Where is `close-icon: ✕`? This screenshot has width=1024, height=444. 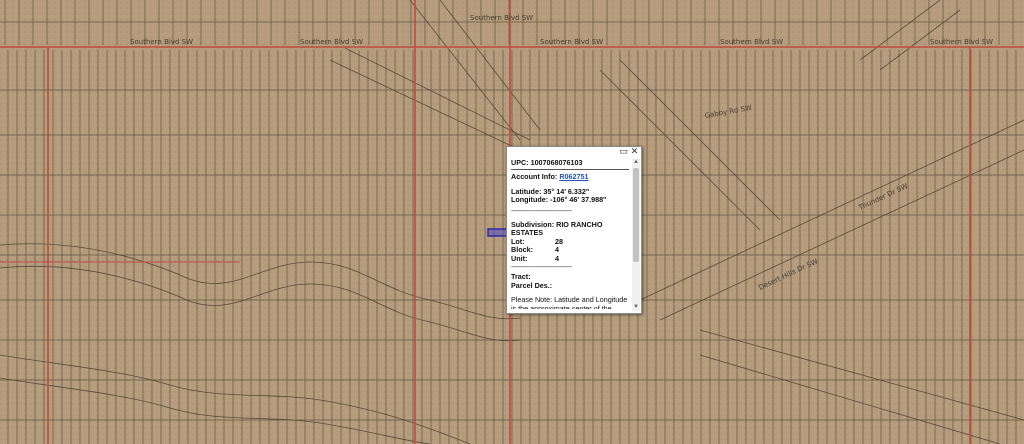 close-icon: ✕ is located at coordinates (634, 152).